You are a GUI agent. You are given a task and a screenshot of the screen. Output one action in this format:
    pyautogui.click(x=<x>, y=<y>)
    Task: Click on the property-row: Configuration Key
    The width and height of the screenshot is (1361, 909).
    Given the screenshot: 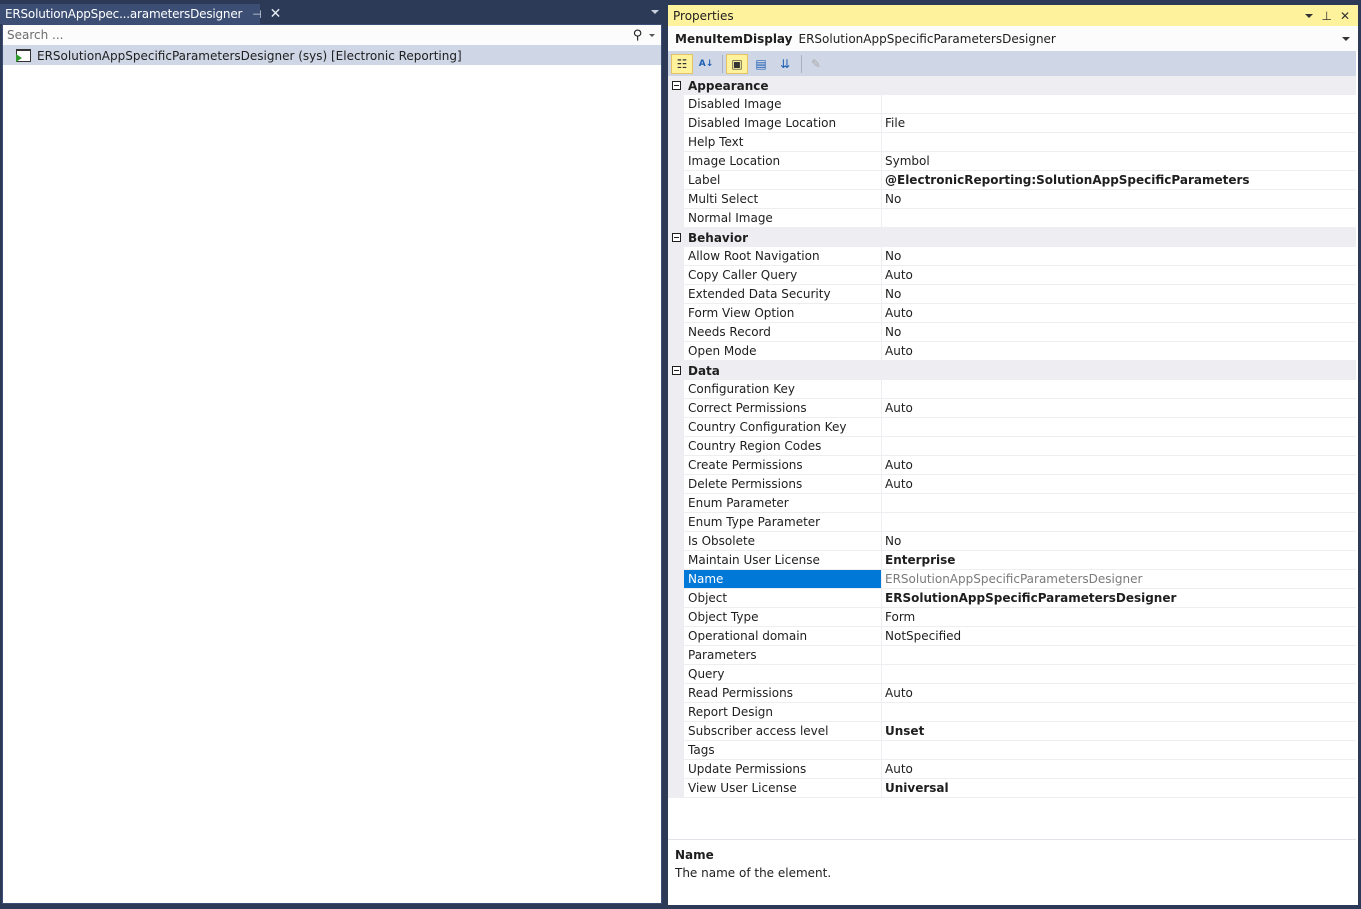 What is the action you would take?
    pyautogui.click(x=1012, y=389)
    